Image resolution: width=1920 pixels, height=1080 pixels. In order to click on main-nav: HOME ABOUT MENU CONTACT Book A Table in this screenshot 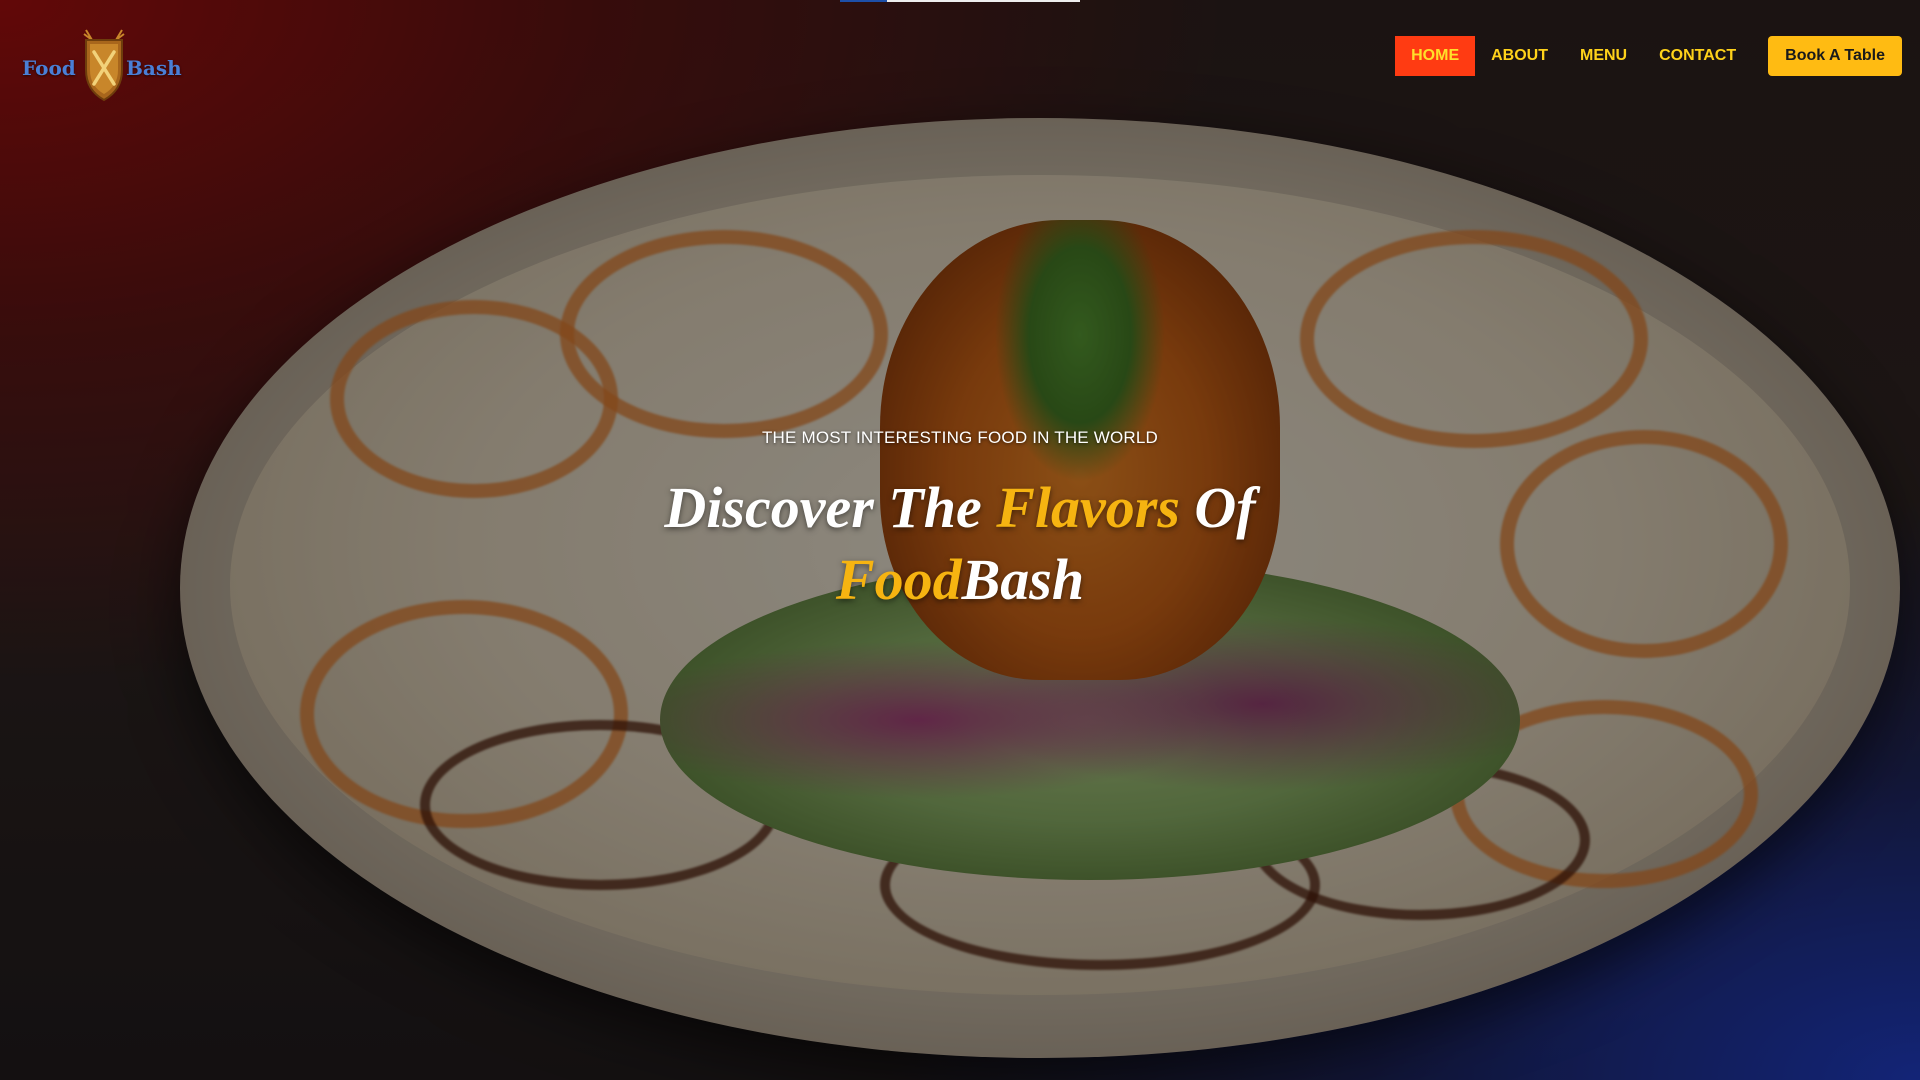, I will do `click(1648, 56)`.